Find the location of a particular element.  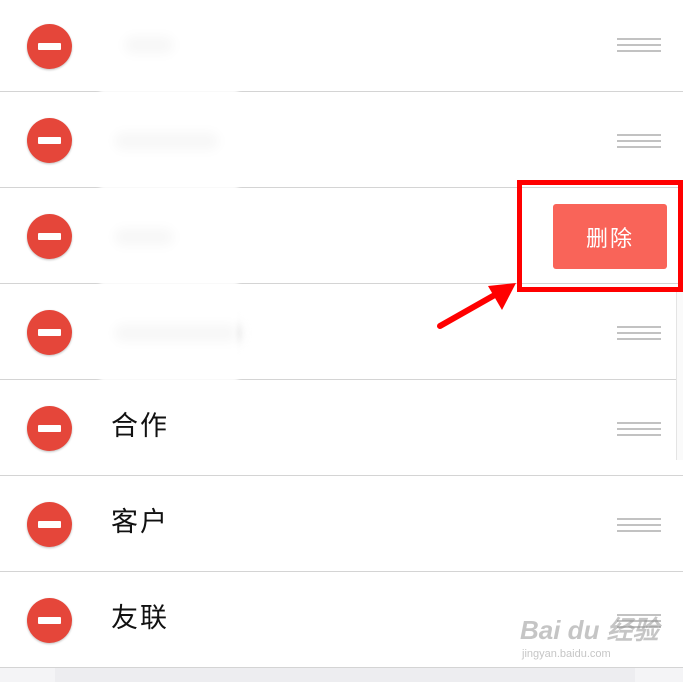

watermark-url: jingyan.baidu.com is located at coordinates (566, 654).